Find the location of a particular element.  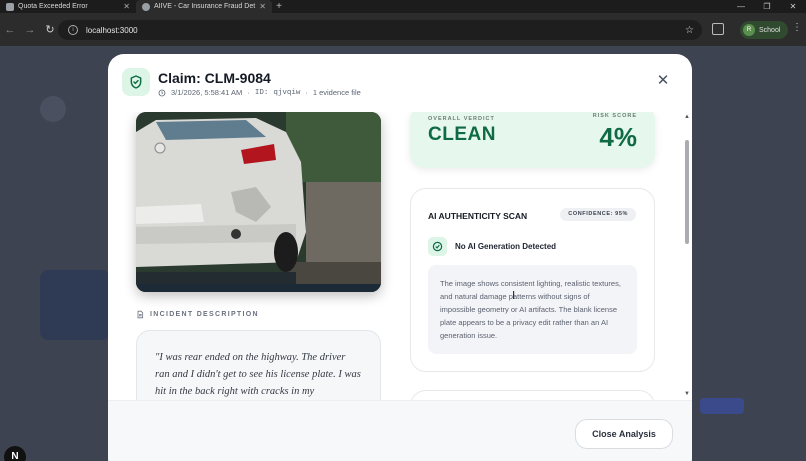

tab-quota-error: Quota Exceeded Error ✕ is located at coordinates (68, 6).